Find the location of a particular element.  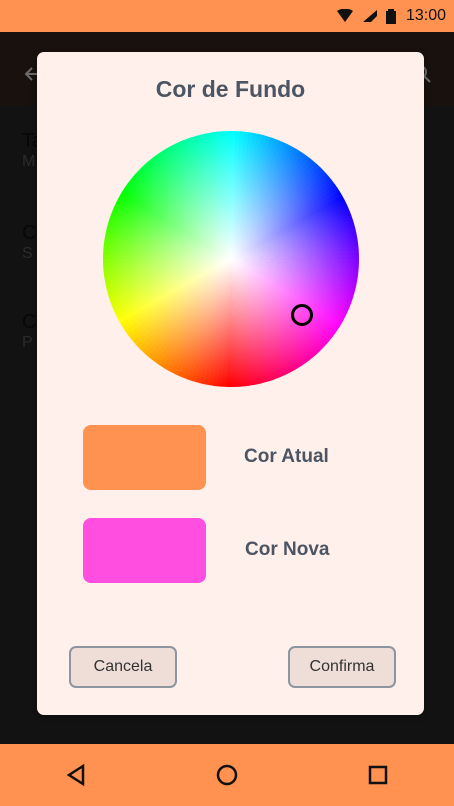

status-icons is located at coordinates (366, 16).